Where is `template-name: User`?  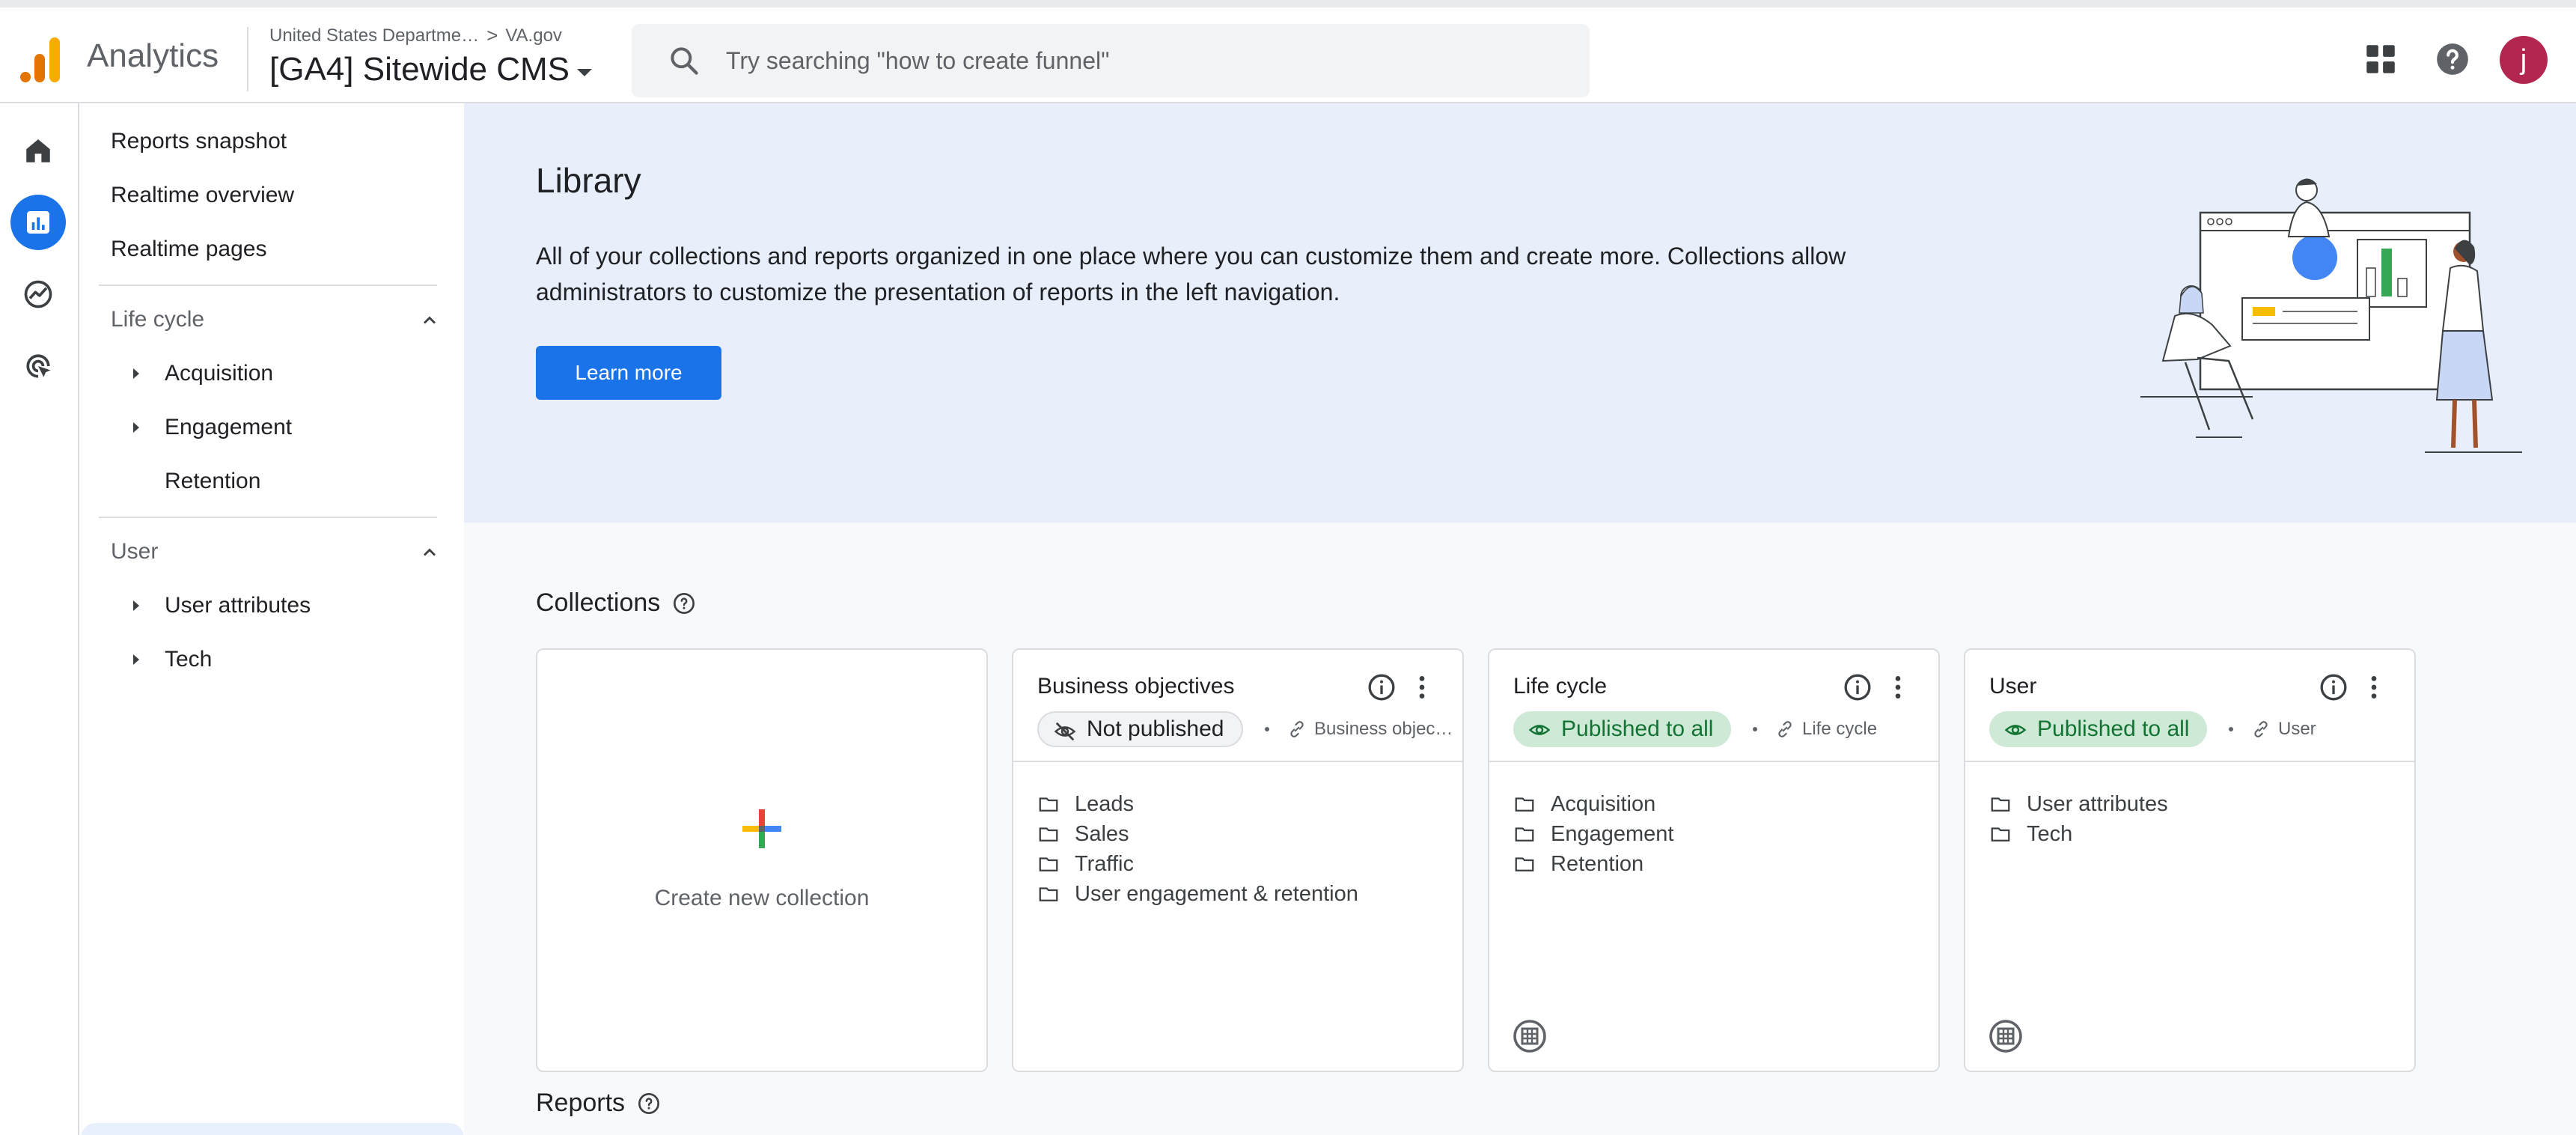
template-name: User is located at coordinates (2297, 730).